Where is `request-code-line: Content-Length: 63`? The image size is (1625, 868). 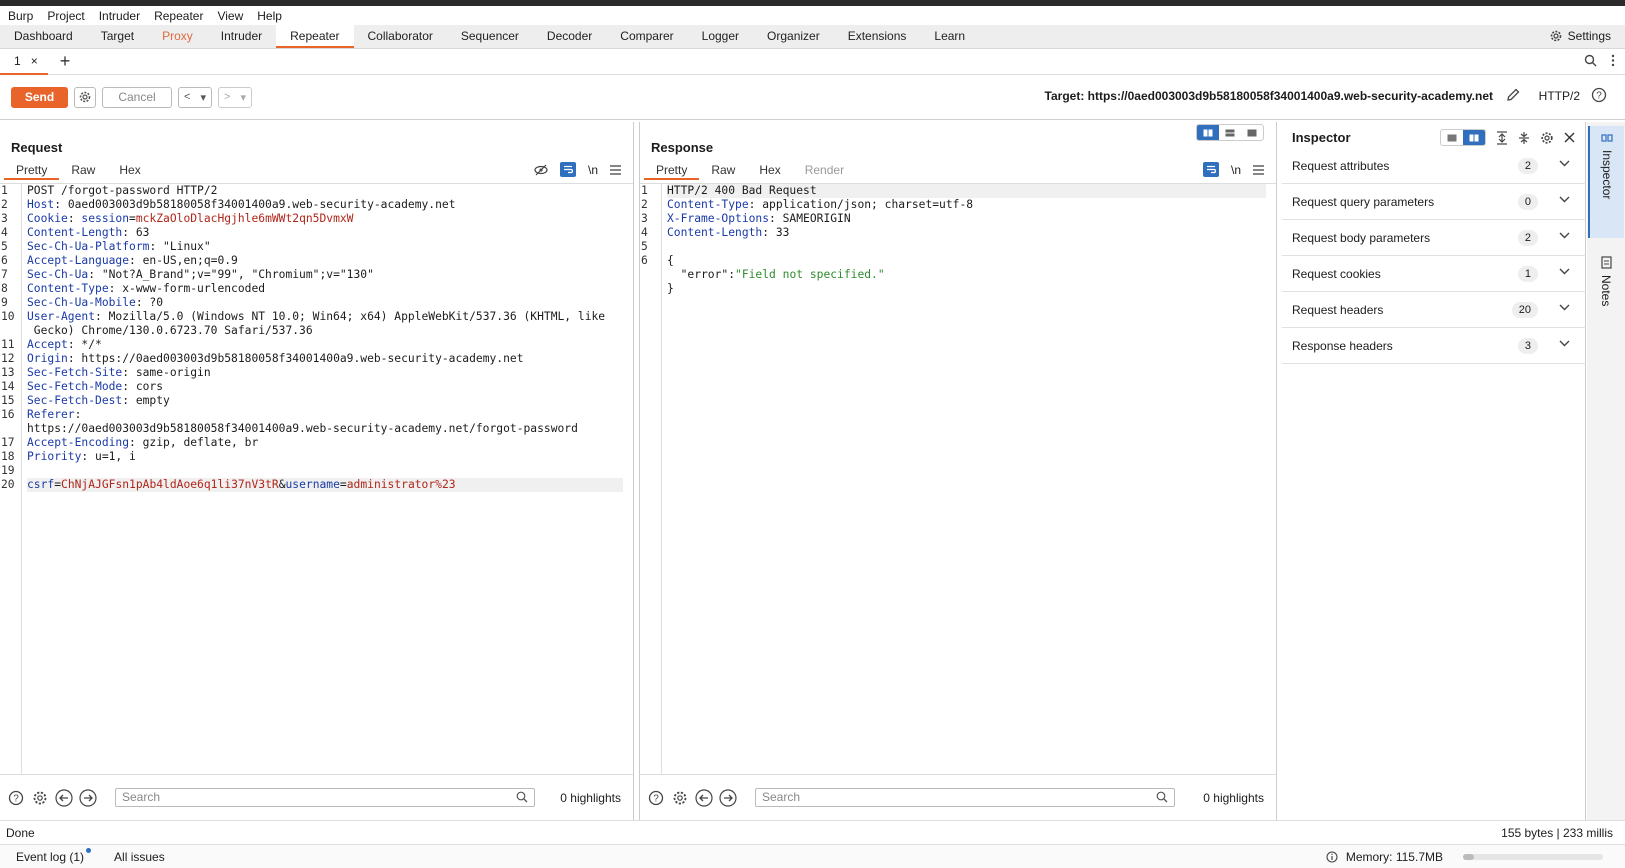
request-code-line: Content-Length: 63 is located at coordinates (325, 233).